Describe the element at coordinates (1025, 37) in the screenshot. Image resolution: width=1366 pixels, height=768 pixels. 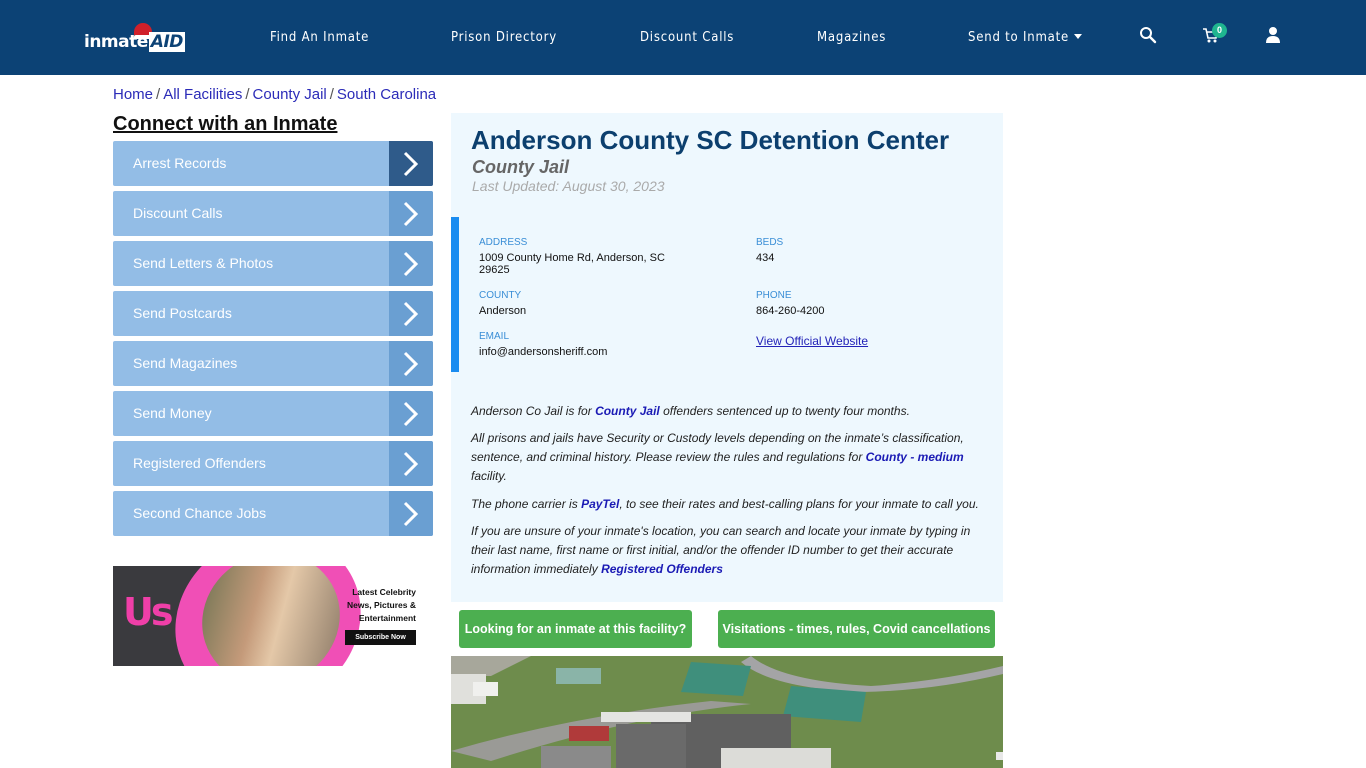
I see `nav-send-to-inmate: Send to Inmate` at that location.